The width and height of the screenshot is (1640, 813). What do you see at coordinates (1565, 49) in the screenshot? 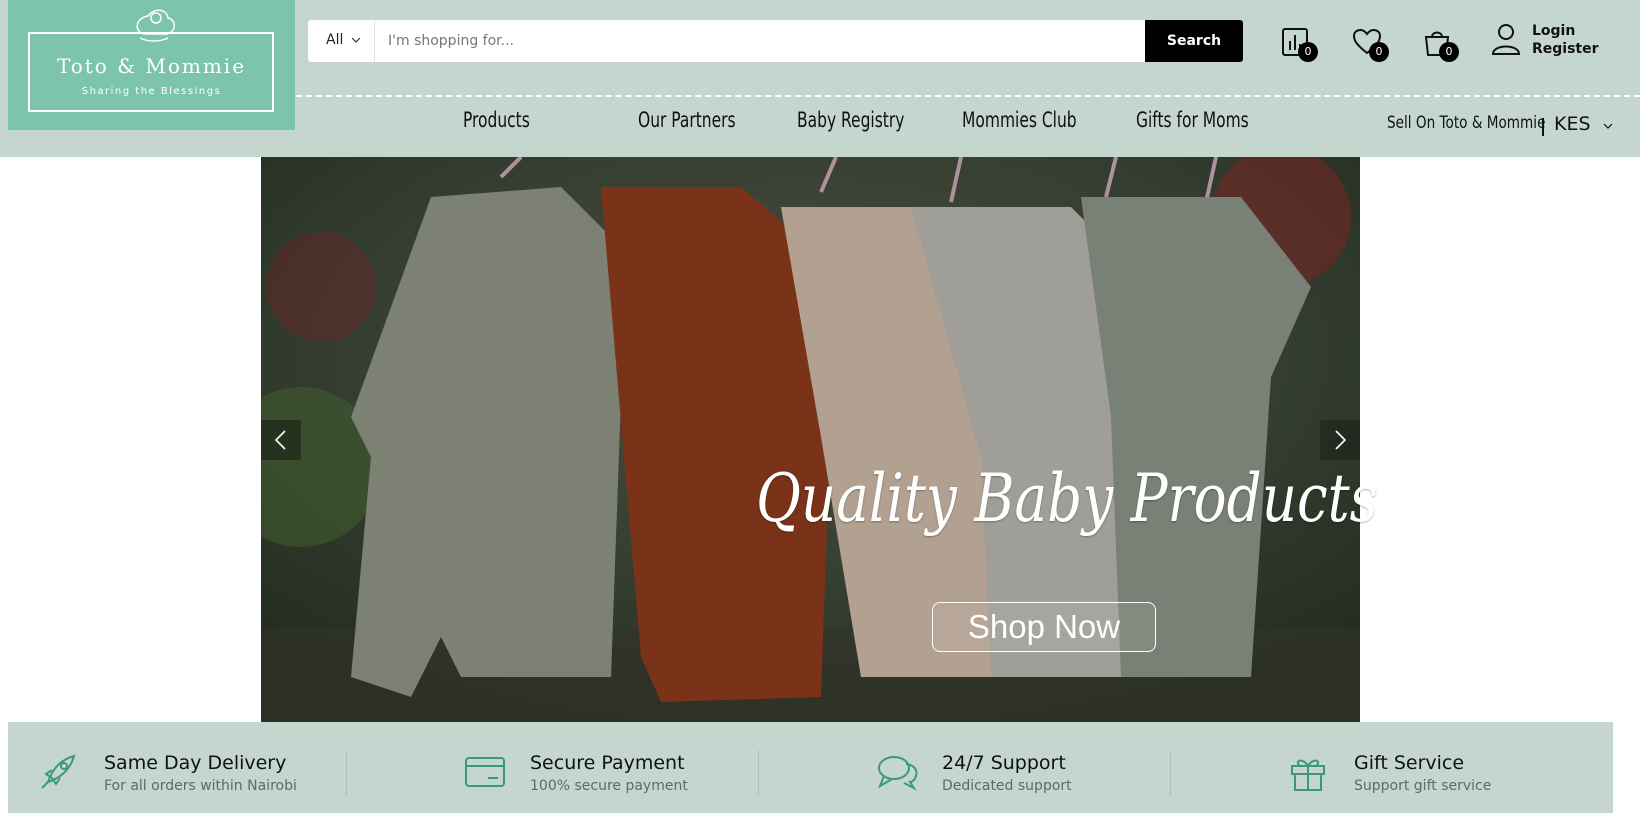
I see `register-link: Register` at bounding box center [1565, 49].